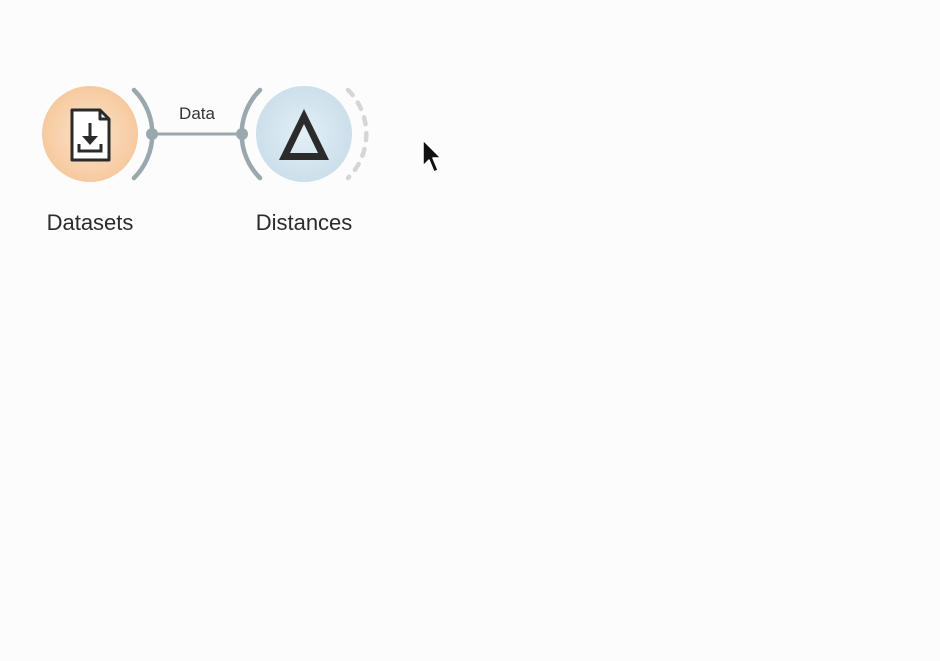  I want to click on node-datasets, so click(98, 134).